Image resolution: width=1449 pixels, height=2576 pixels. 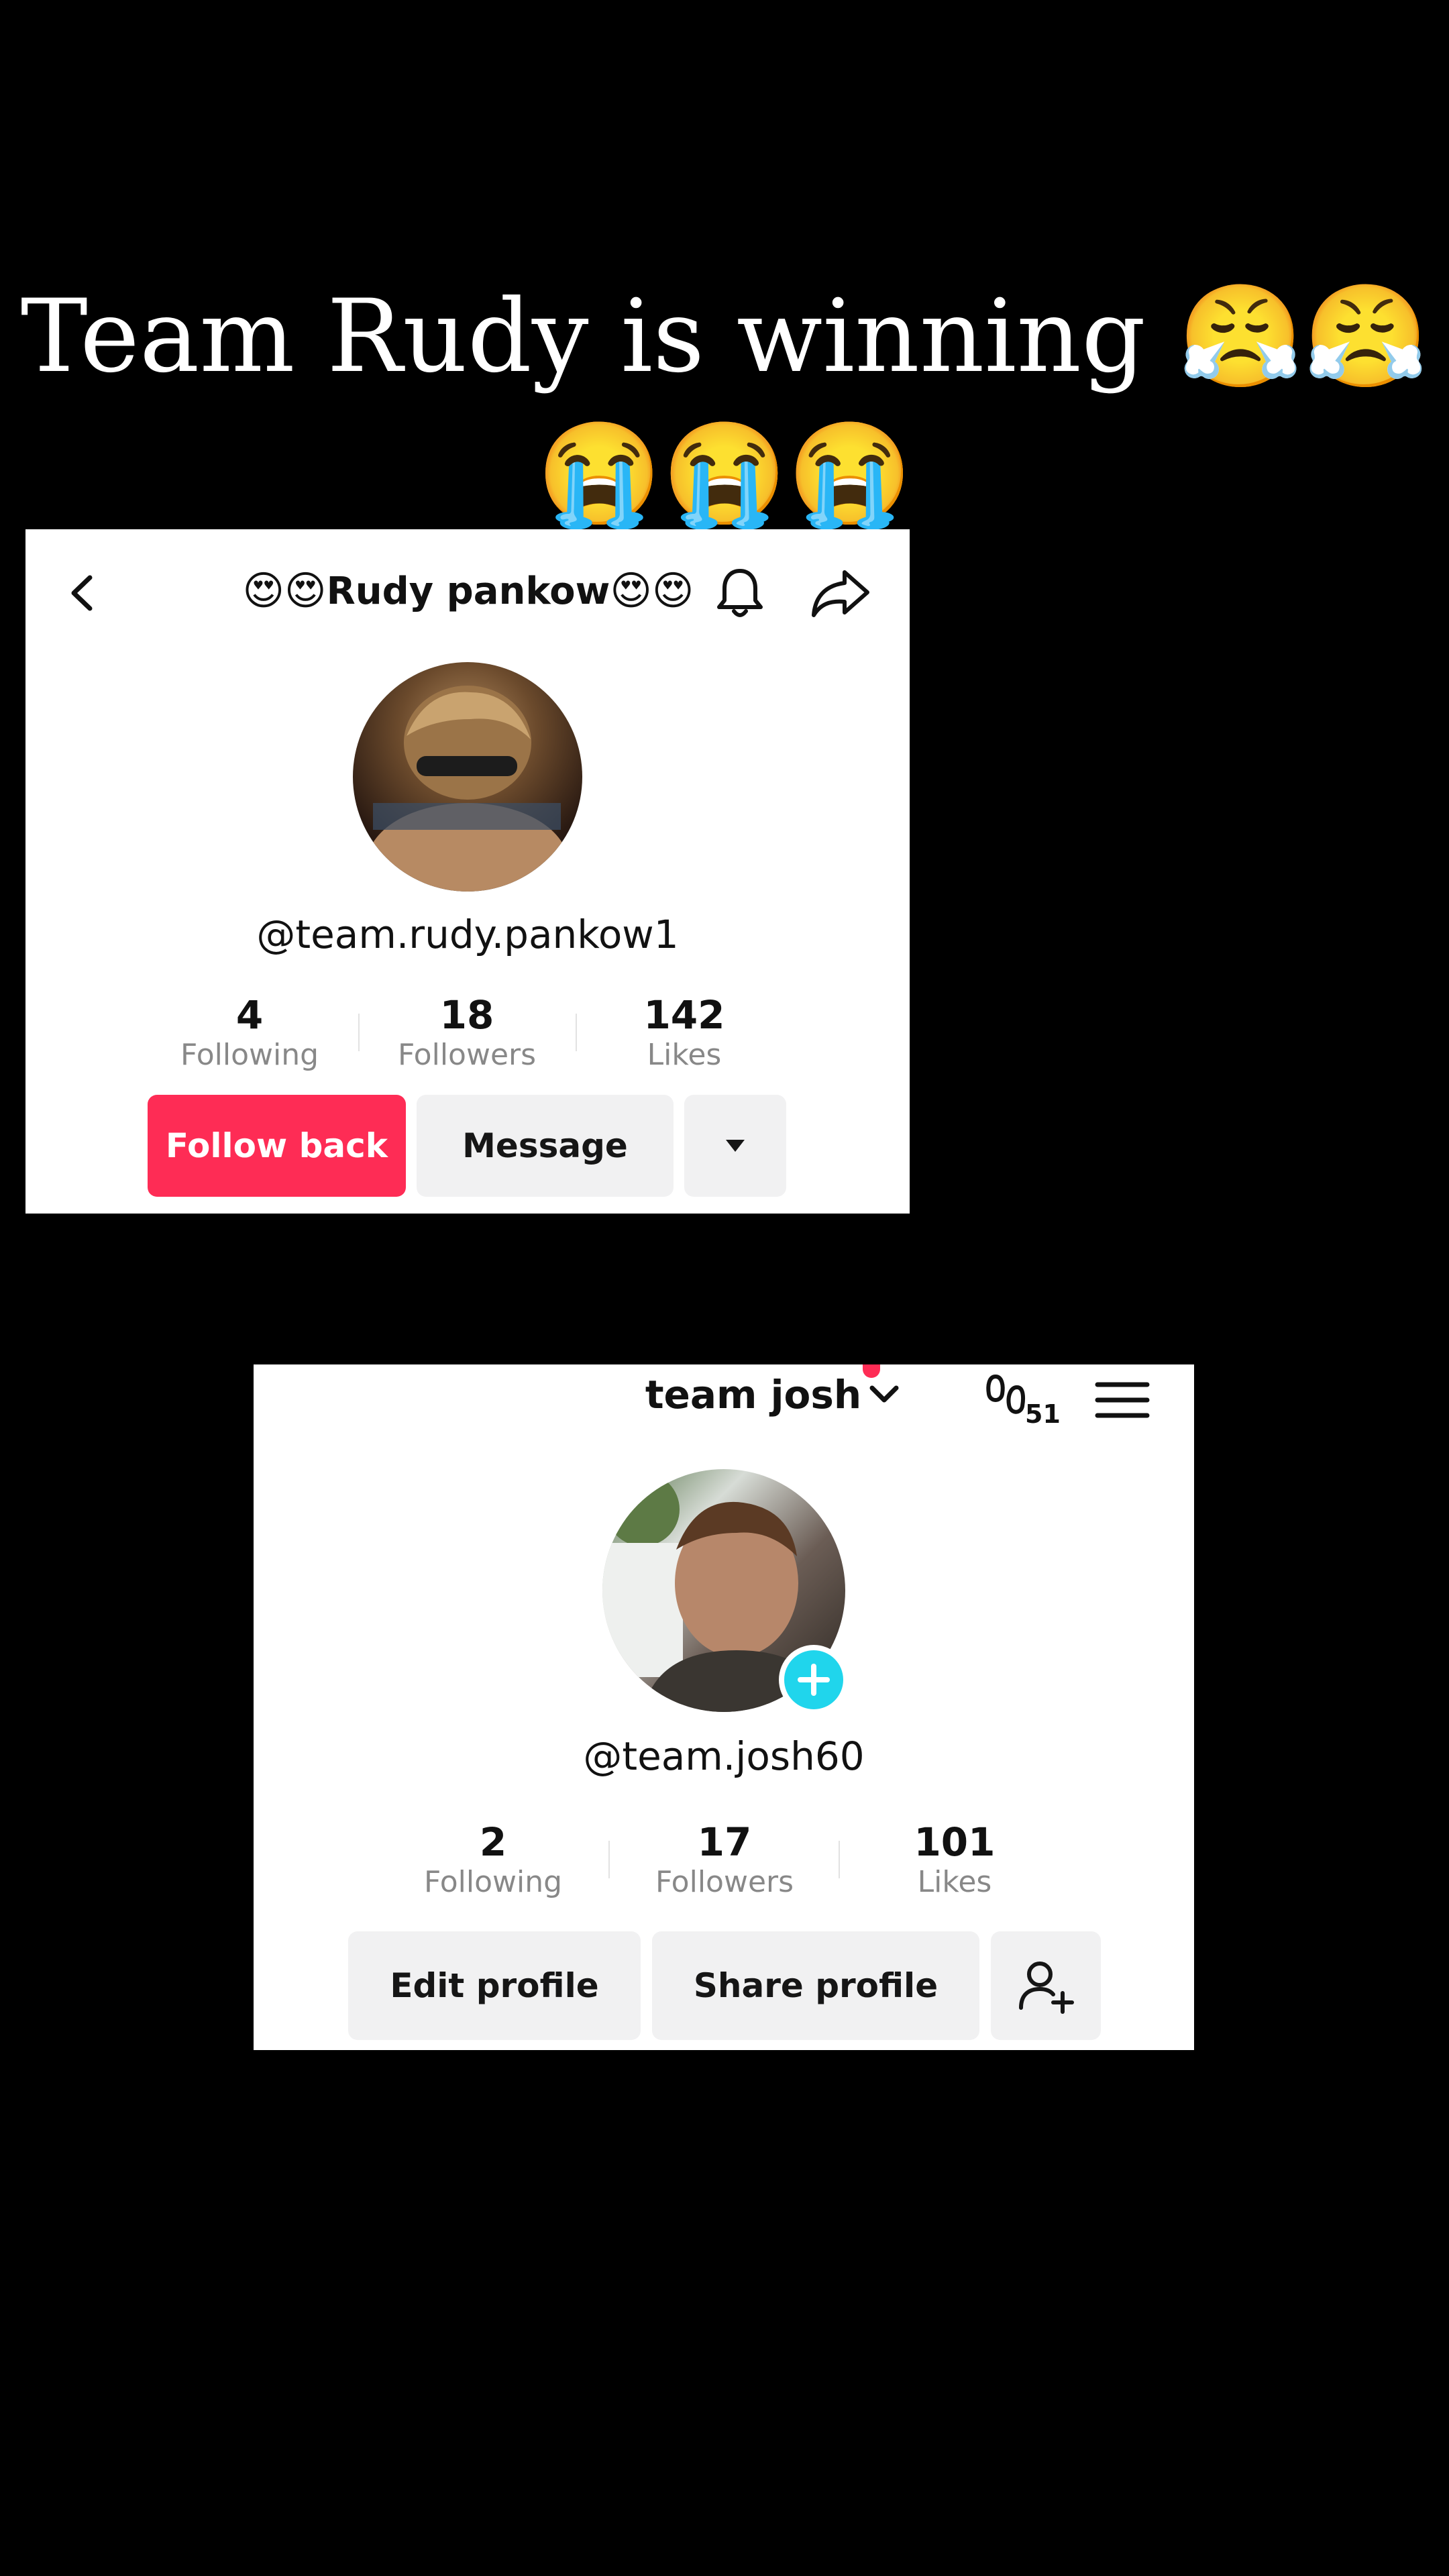 I want to click on back-chevron-icon, so click(x=82, y=593).